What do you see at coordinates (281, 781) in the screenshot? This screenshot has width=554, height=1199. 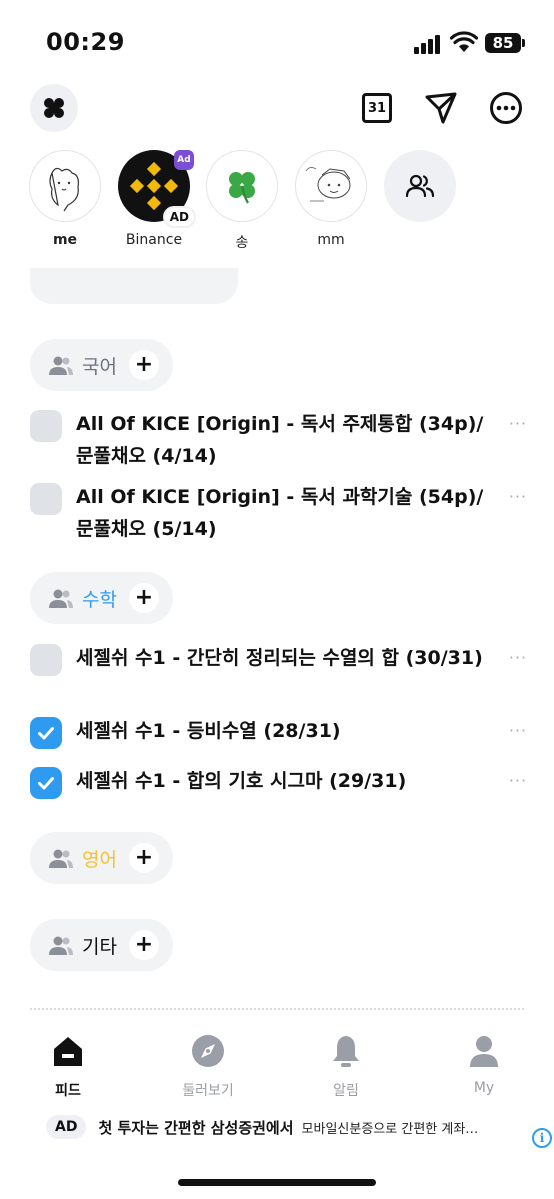 I see `todo-text: 세젤쉬 수1 - 합의 기호 시그마 (29/31)` at bounding box center [281, 781].